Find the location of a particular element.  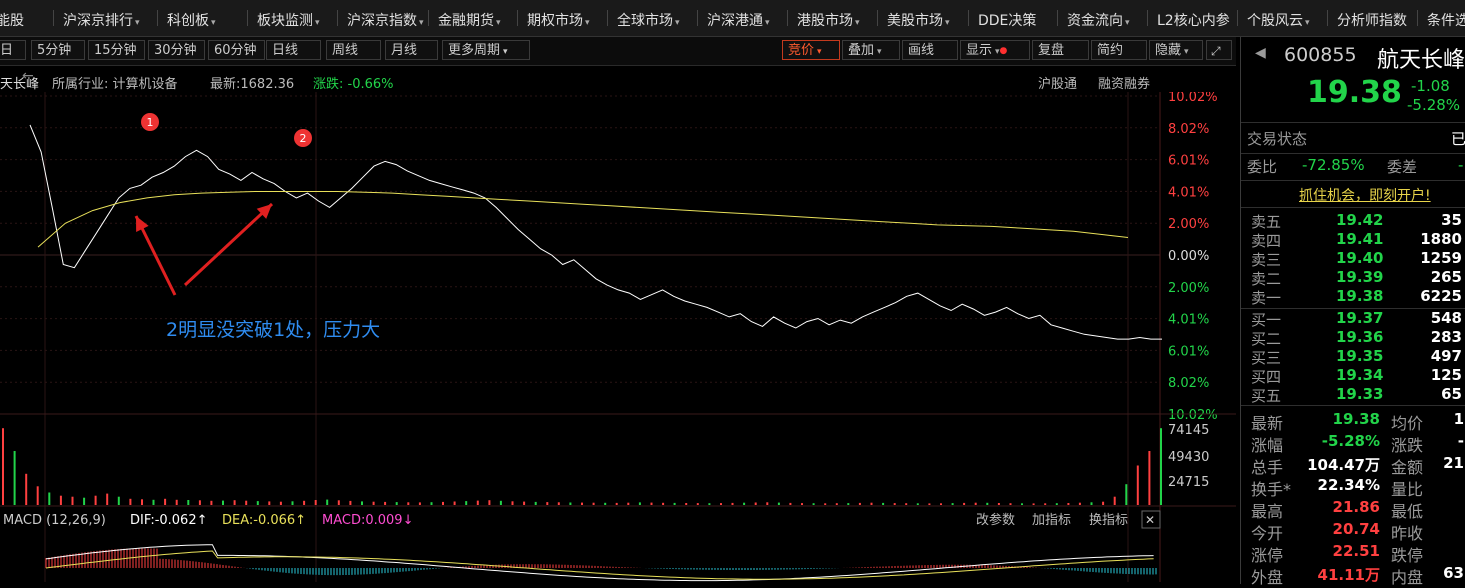

bid-volume: 497 is located at coordinates (1446, 356).